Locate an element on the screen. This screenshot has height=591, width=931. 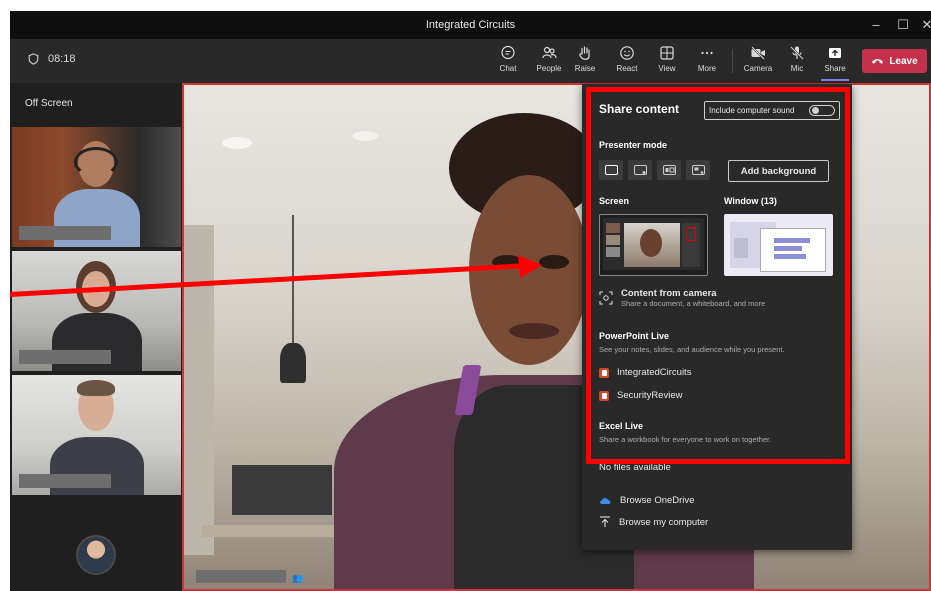
people-button: People is located at coordinates (549, 59).